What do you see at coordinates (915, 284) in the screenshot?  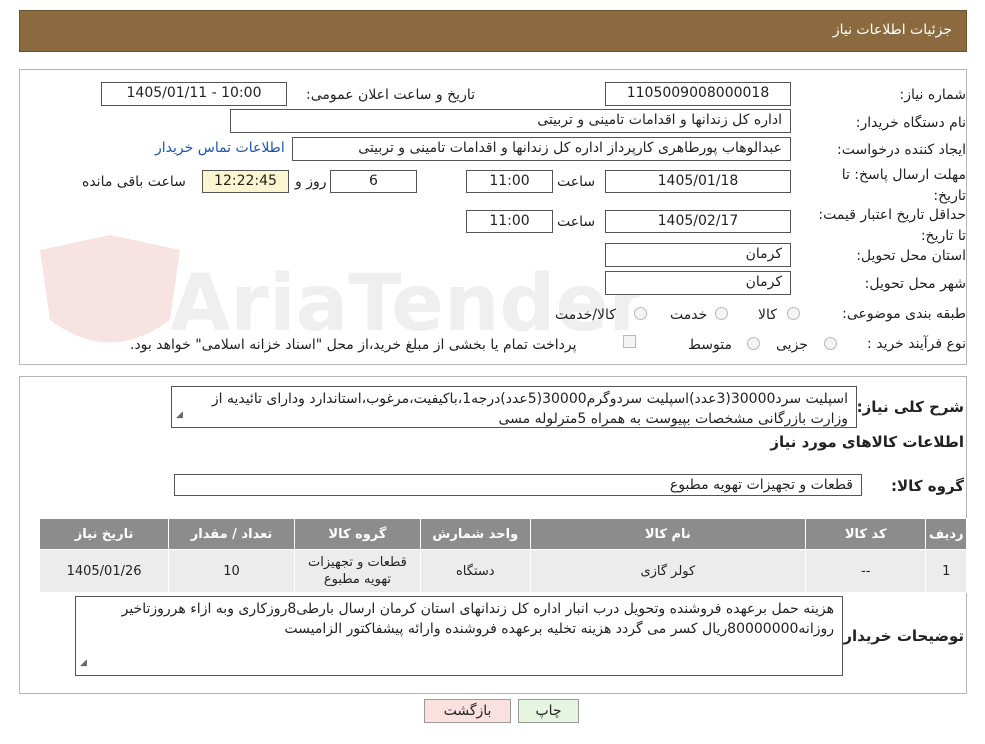 I see `city-label: شهر محل تحویل:` at bounding box center [915, 284].